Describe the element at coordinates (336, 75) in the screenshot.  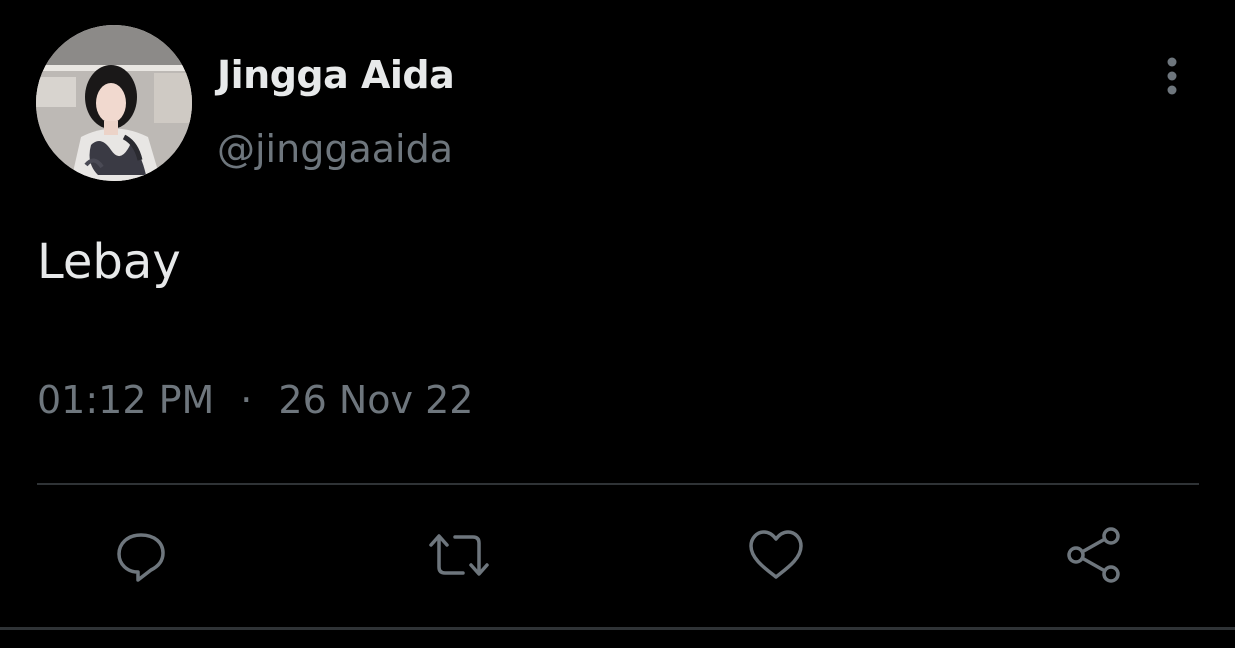
I see `author-display-name: Jingga Aida` at that location.